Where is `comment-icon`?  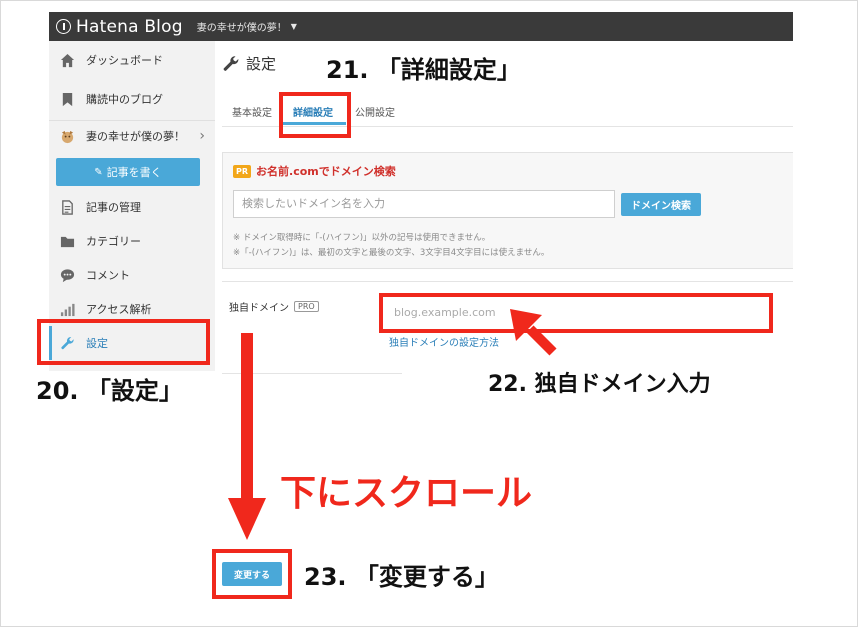 comment-icon is located at coordinates (67, 275).